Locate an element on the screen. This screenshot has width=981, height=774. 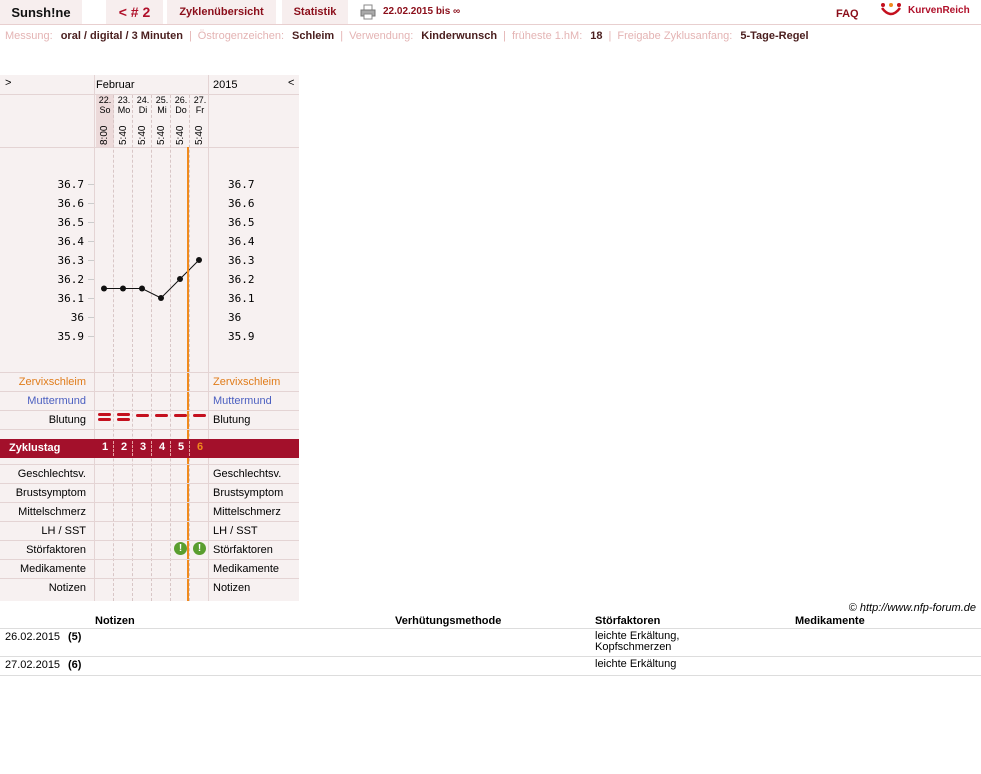
symptom-label-left: Medikamente is located at coordinates (52, 569).